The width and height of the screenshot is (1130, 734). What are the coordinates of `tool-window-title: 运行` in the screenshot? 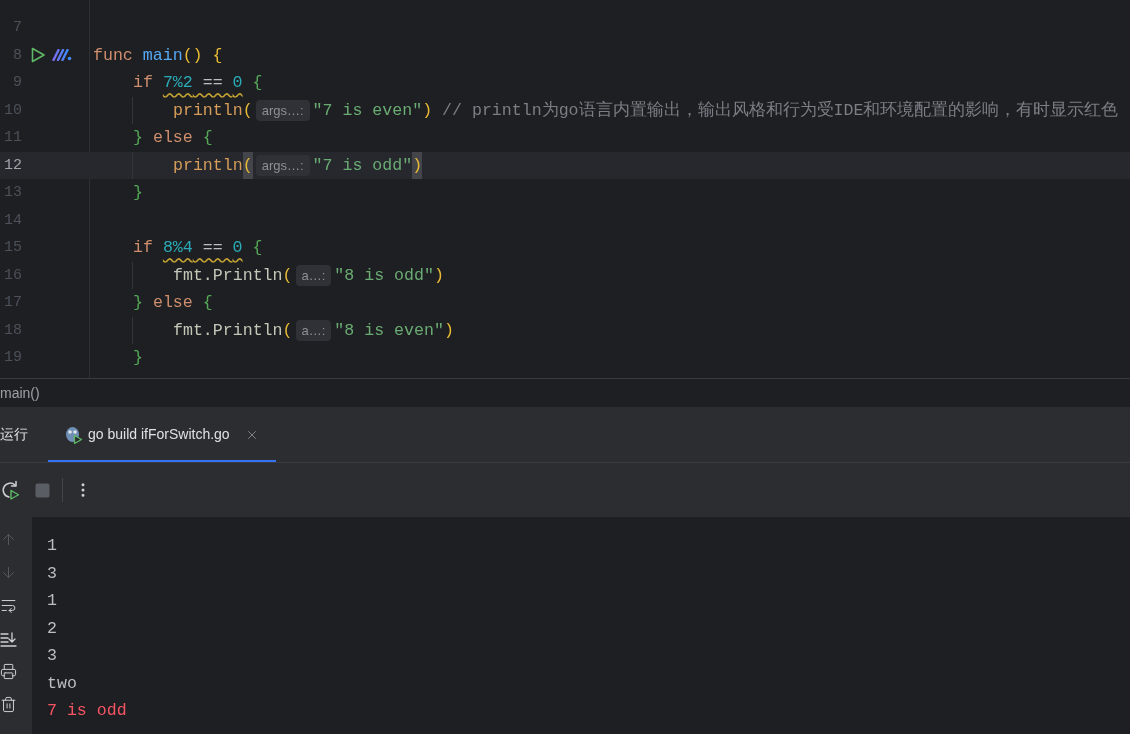 It's located at (14, 434).